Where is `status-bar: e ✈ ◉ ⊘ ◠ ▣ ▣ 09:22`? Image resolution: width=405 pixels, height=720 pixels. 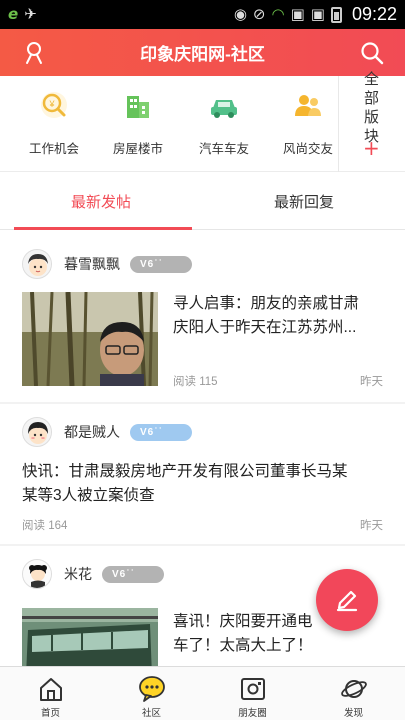
status-bar: e ✈ ◉ ⊘ ◠ ▣ ▣ 09:22 is located at coordinates (202, 14).